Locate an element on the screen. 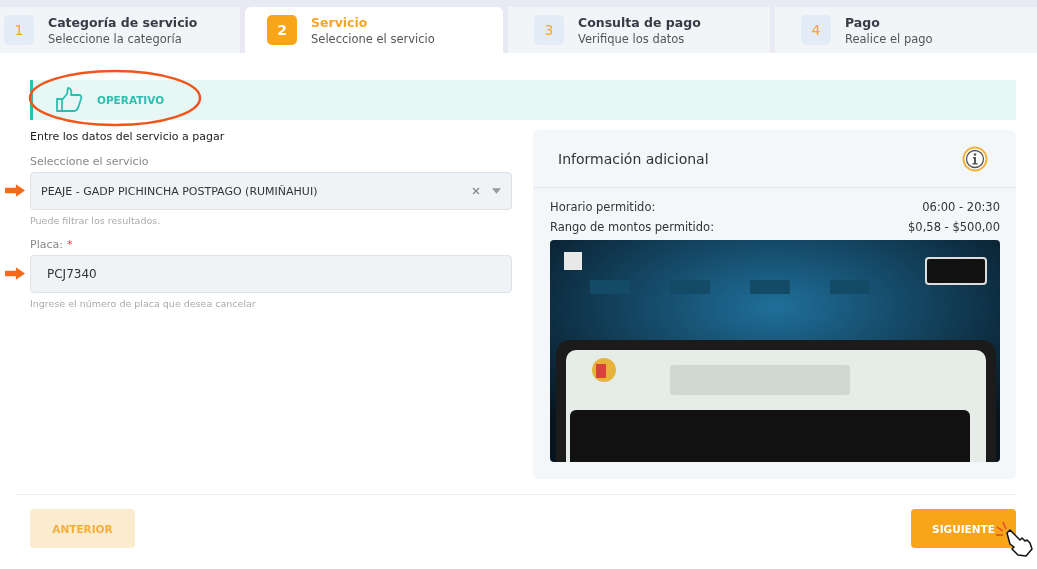  step-tab: 3 Consulta de pago Verifique los datos is located at coordinates (639, 30).